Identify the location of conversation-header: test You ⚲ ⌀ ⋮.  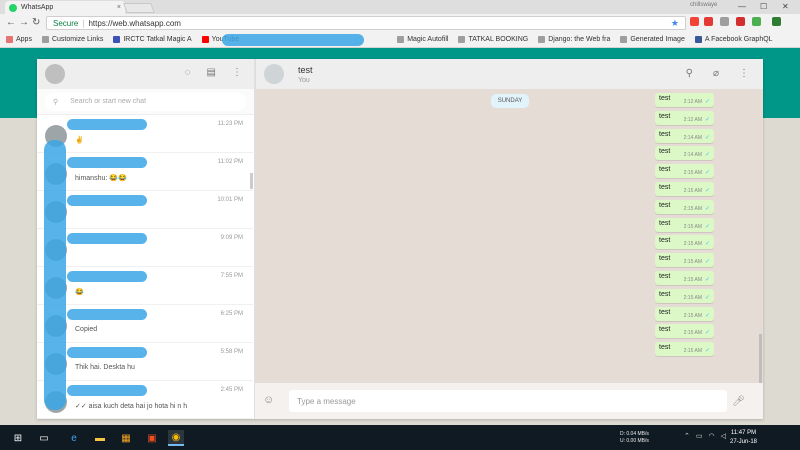
(509, 74).